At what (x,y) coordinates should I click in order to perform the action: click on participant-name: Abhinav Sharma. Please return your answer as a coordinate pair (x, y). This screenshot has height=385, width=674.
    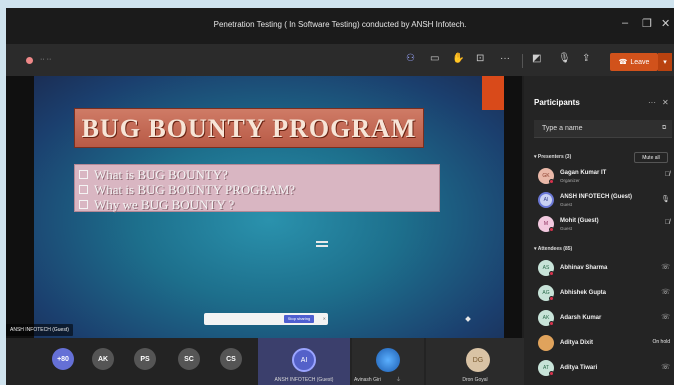
    Looking at the image, I should click on (584, 268).